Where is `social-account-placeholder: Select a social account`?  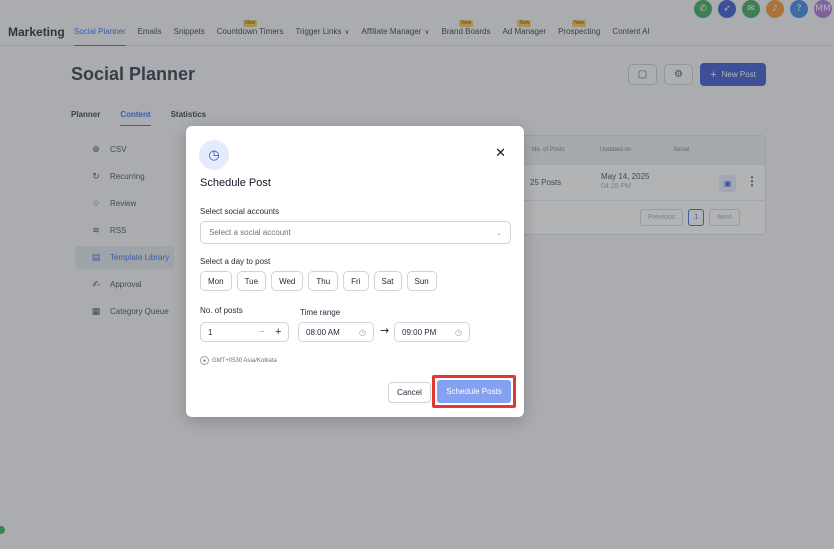
social-account-placeholder: Select a social account is located at coordinates (250, 232).